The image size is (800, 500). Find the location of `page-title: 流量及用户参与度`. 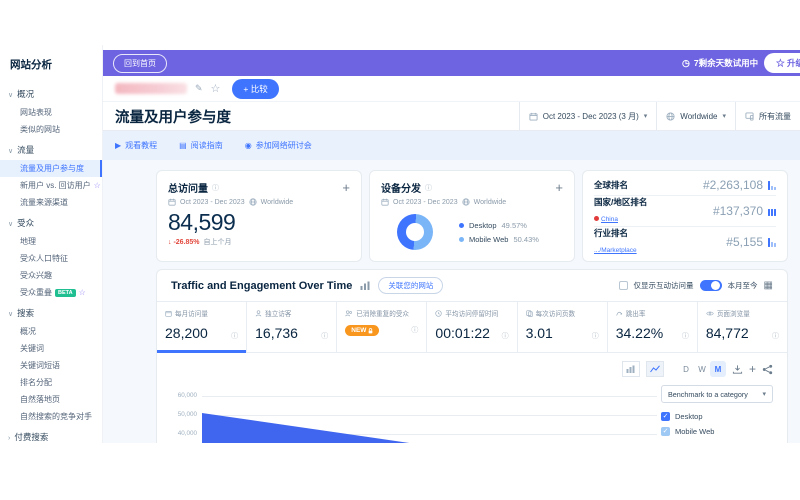

page-title: 流量及用户参与度 is located at coordinates (173, 117).